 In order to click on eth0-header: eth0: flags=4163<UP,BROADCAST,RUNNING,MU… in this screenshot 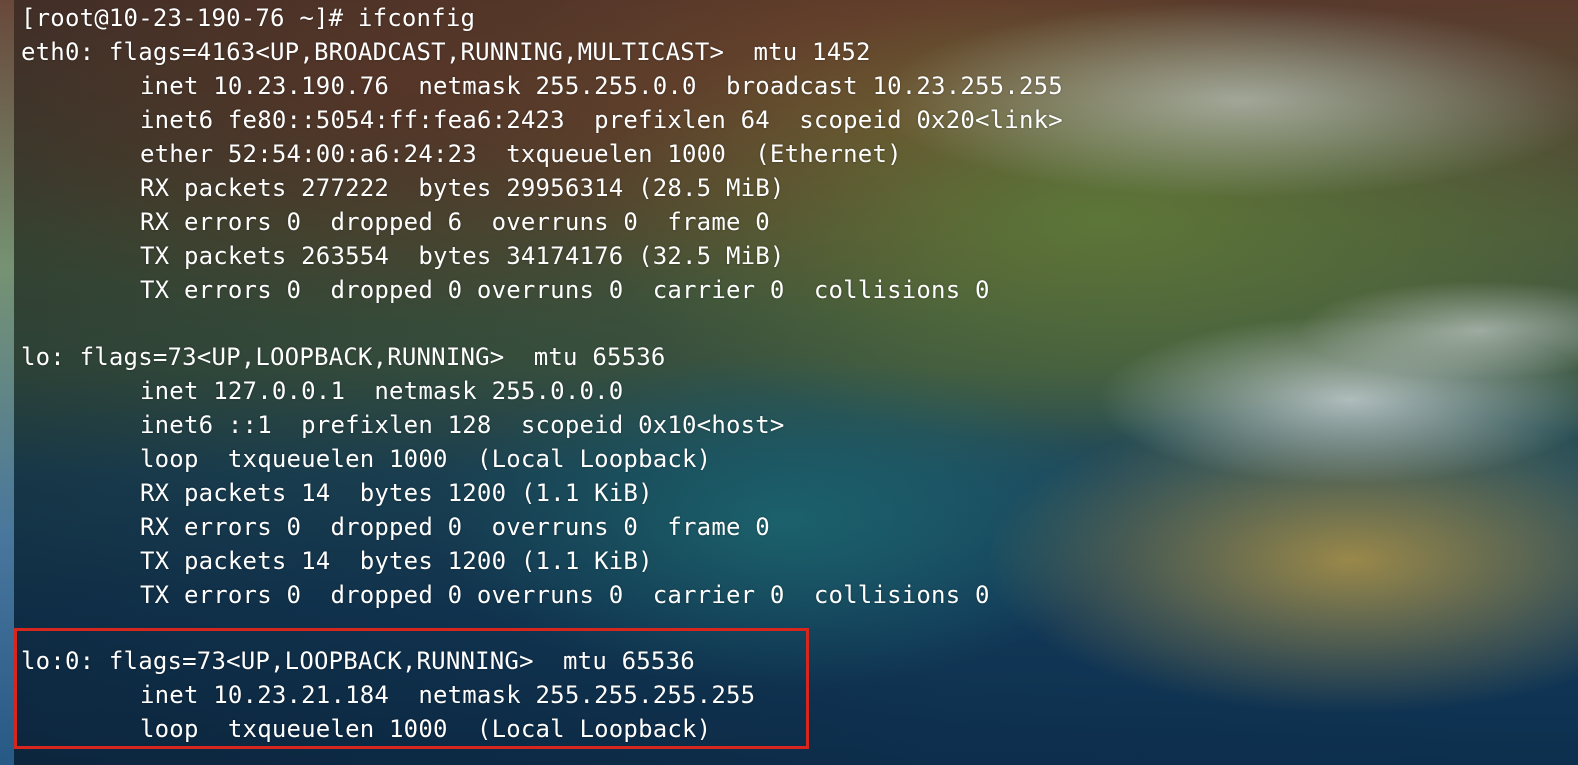, I will do `click(446, 52)`.